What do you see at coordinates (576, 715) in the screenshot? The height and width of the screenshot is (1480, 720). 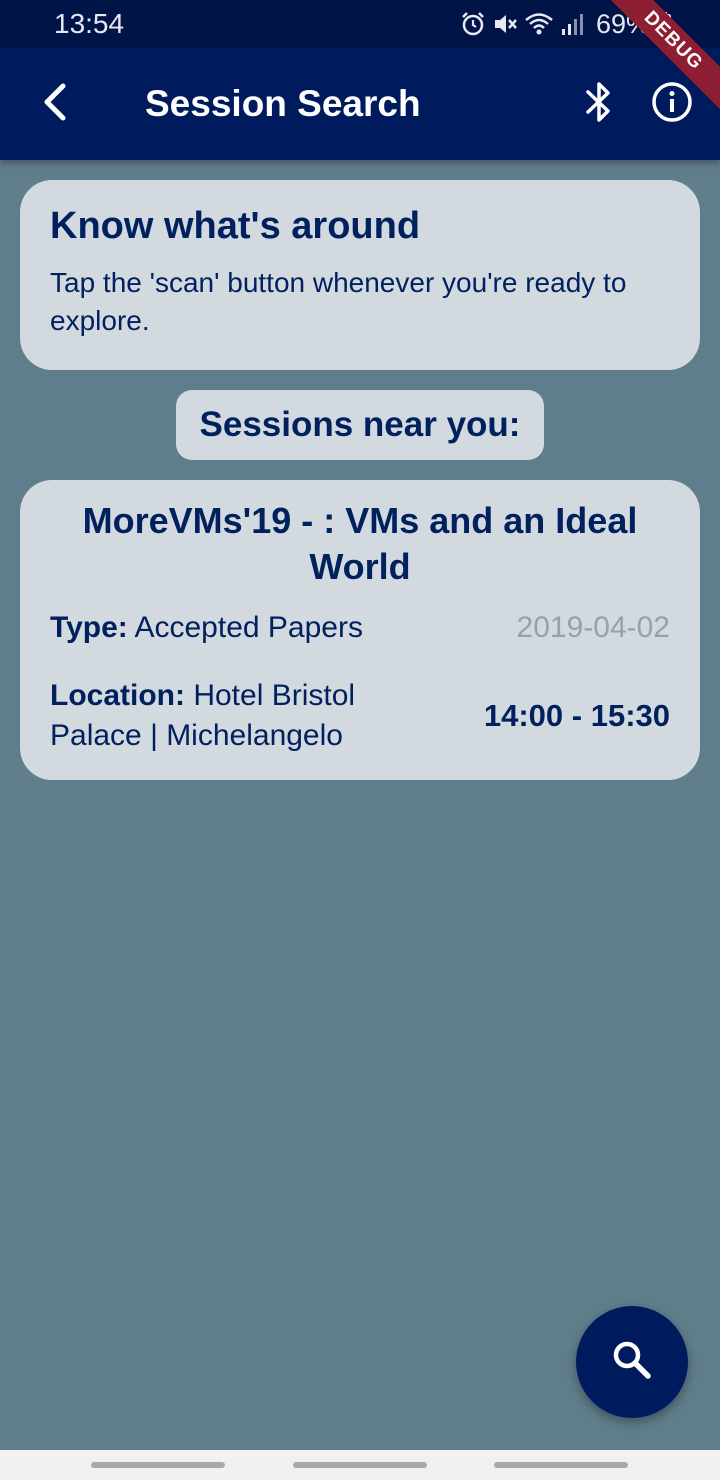 I see `session-time: 14:00 - 15:30` at bounding box center [576, 715].